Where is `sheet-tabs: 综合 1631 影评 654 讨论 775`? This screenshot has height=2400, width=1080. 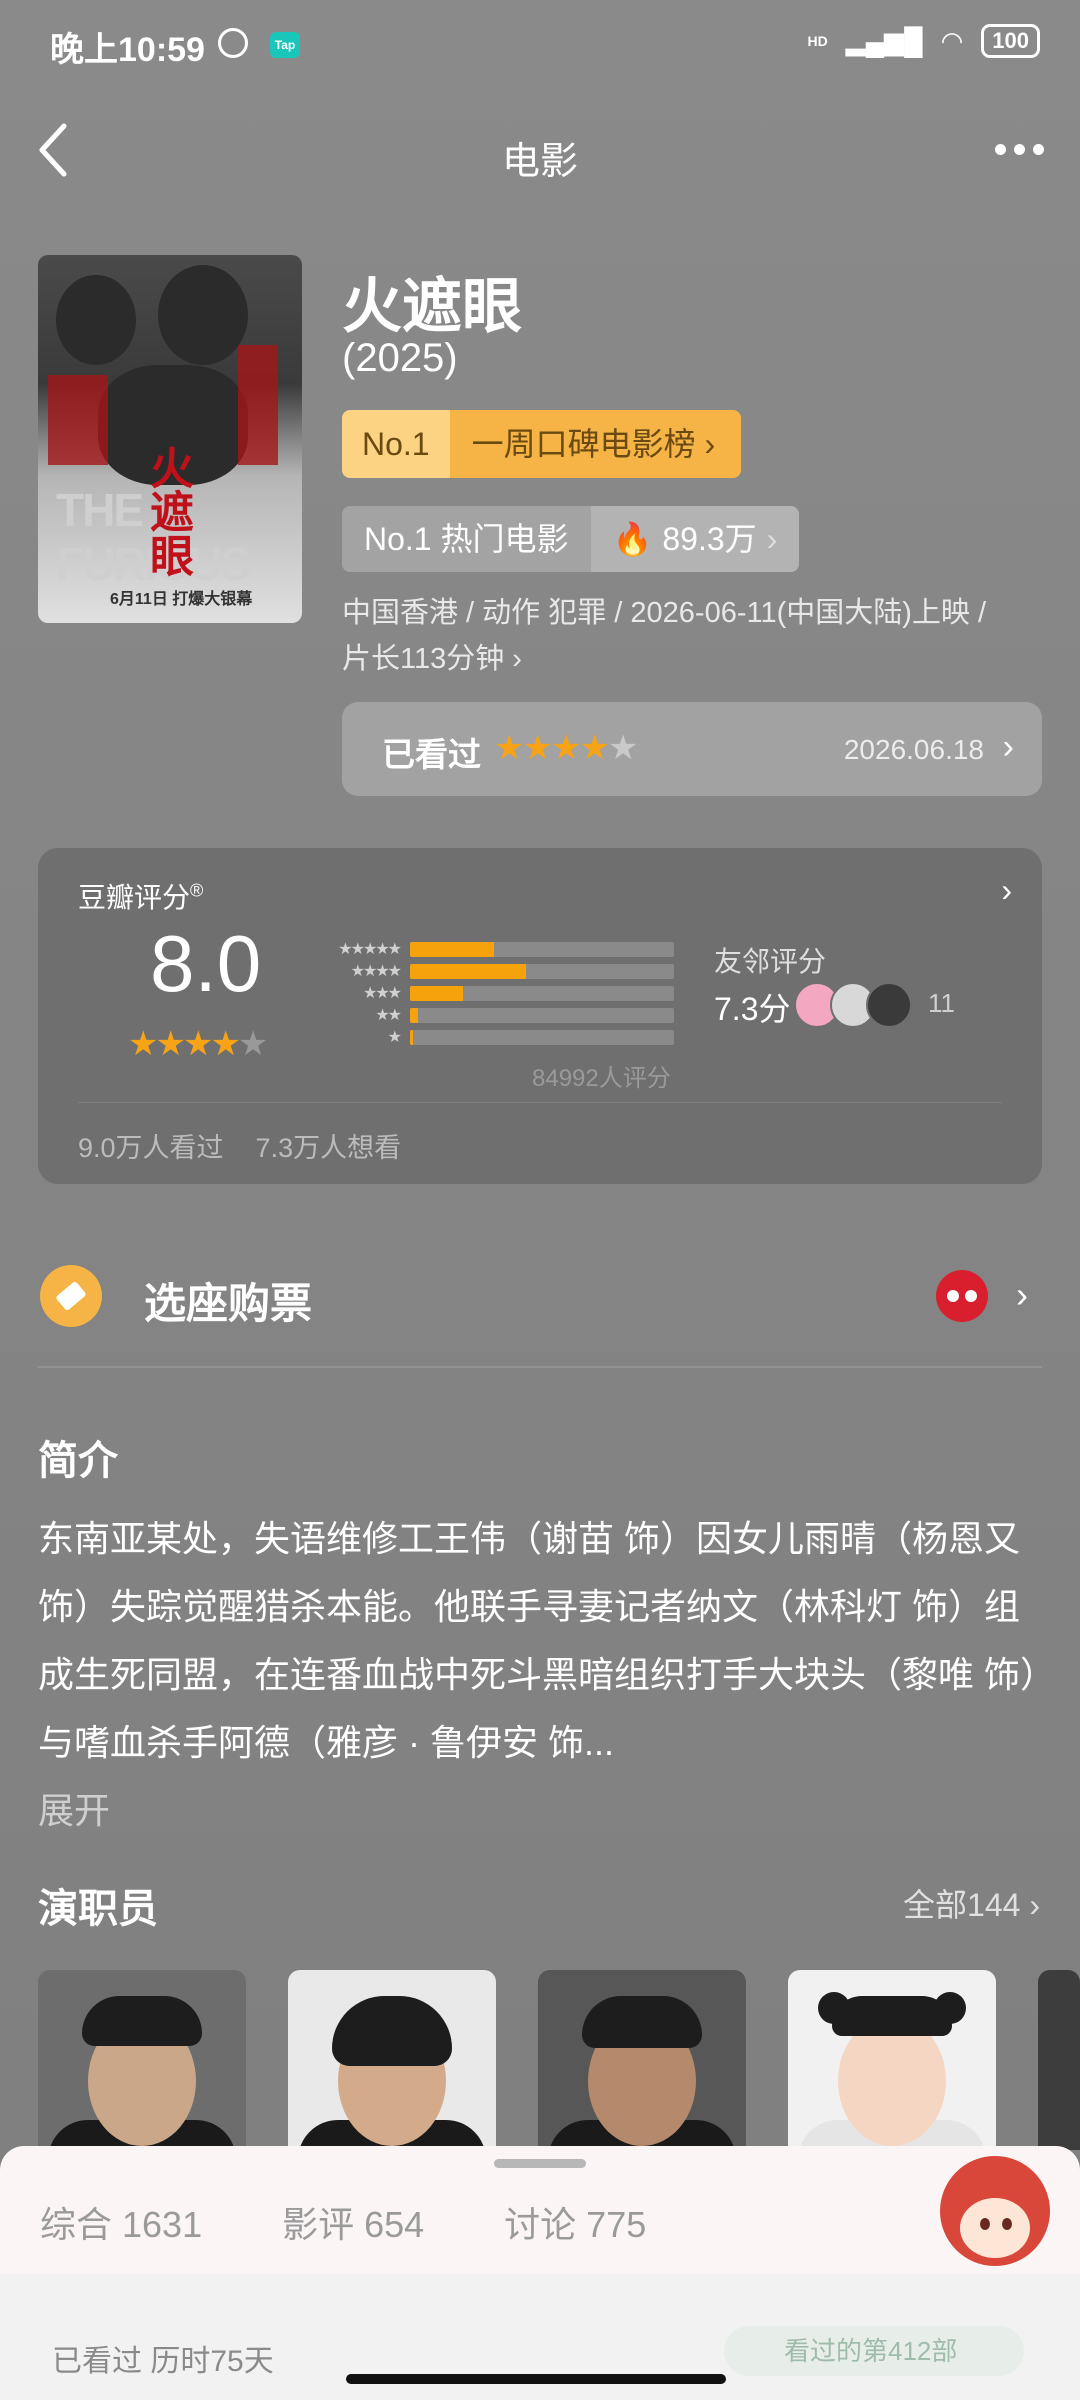
sheet-tabs: 综合 1631 影评 654 讨论 775 is located at coordinates (343, 2222).